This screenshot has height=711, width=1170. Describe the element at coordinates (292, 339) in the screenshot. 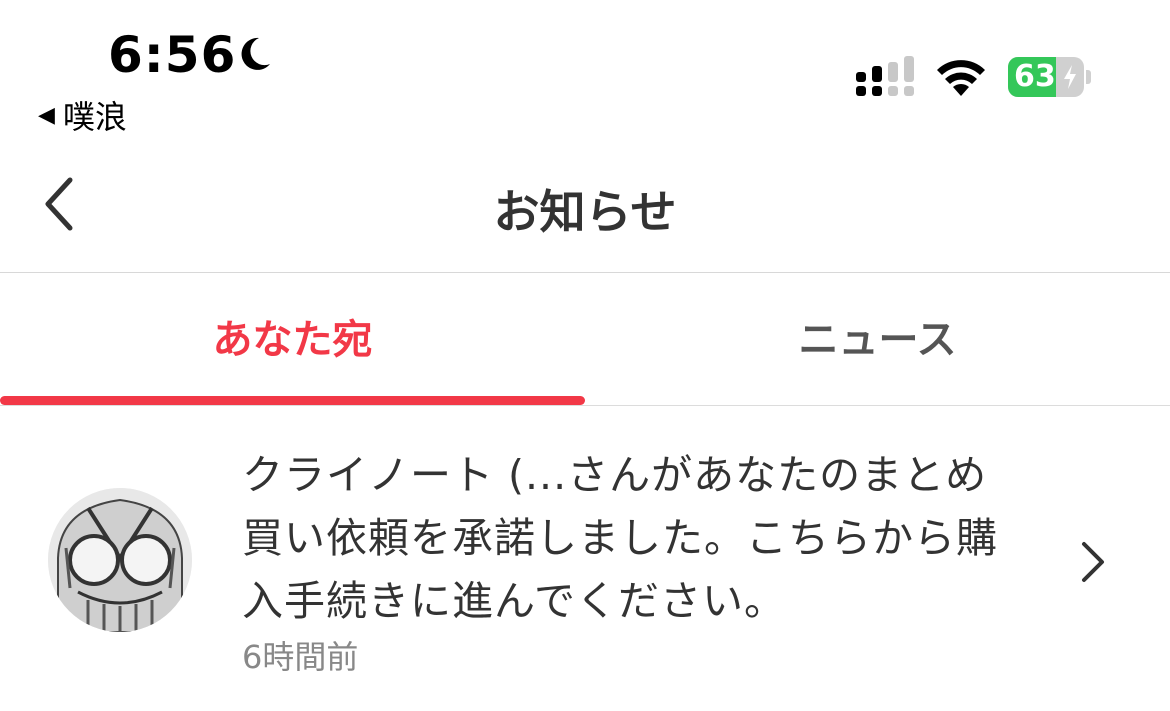

I see `tab-for-you: あなた宛` at that location.